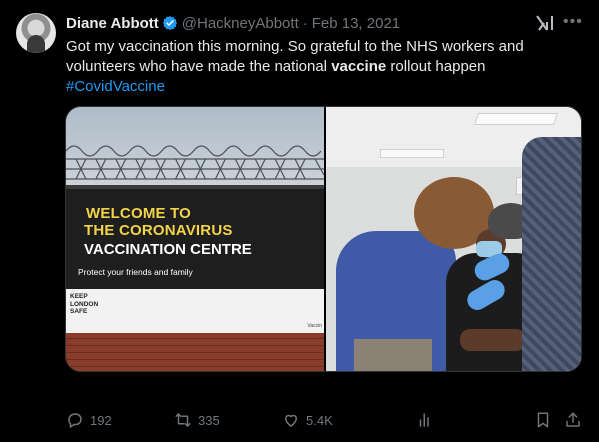 The width and height of the screenshot is (599, 442). I want to click on tweet-text-part2: rollout happen, so click(436, 66).